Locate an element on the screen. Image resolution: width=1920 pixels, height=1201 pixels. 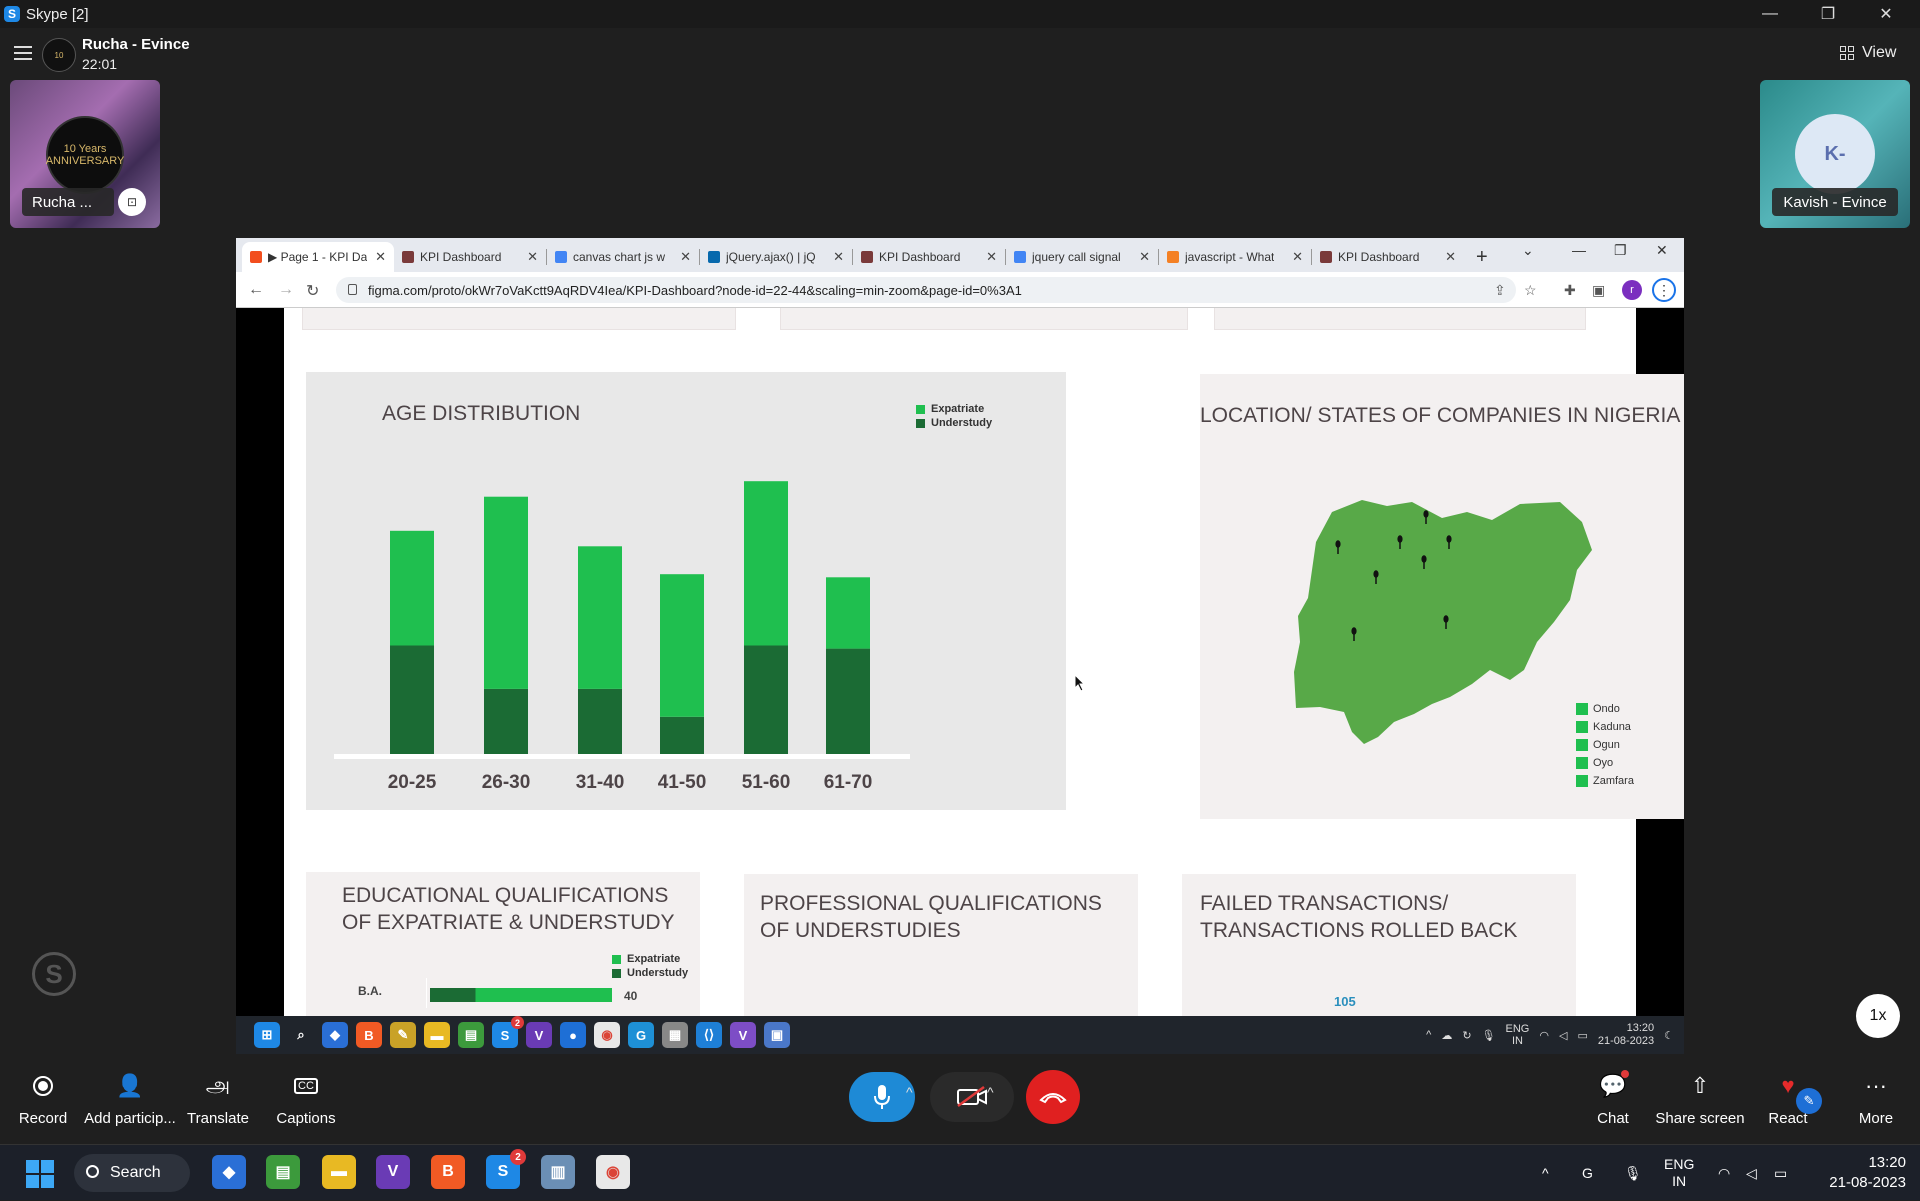
close-button: ✕ is located at coordinates (1886, 14).